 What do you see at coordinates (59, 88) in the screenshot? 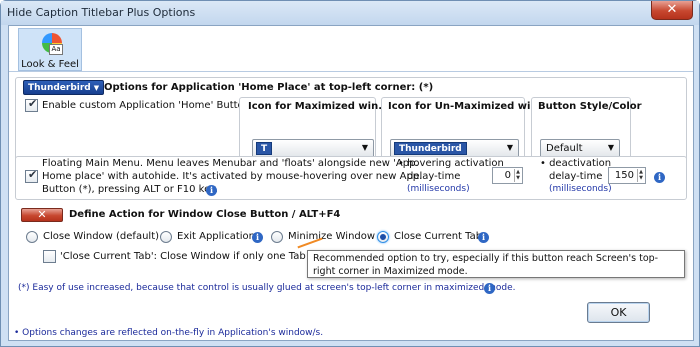
I see `app-select-label: Thunderbird` at bounding box center [59, 88].